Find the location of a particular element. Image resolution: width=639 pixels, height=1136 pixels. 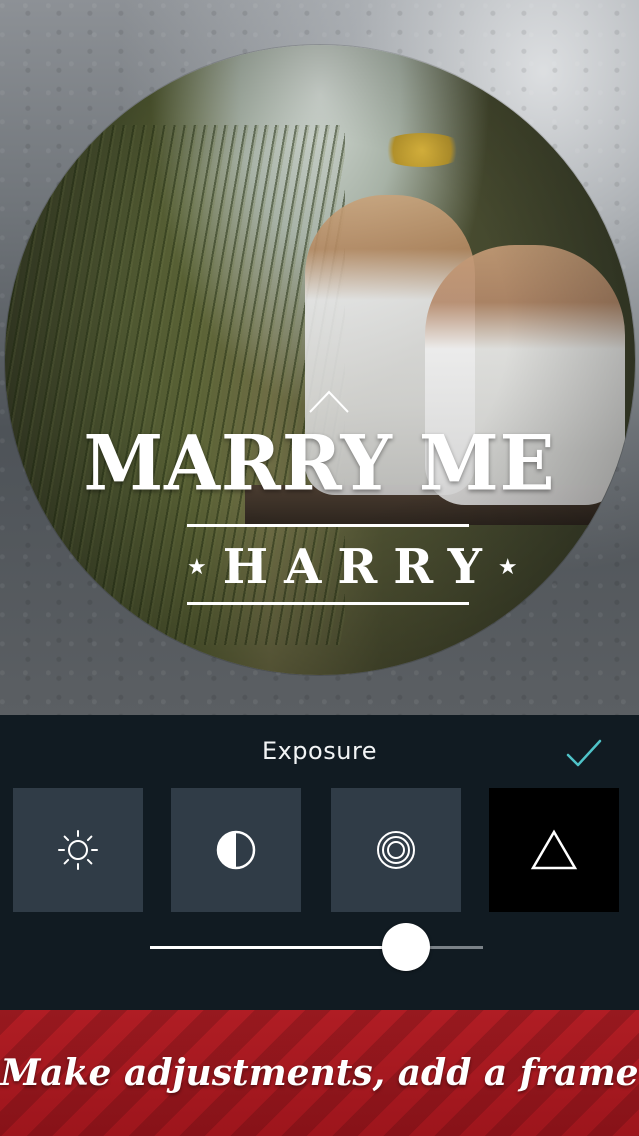

slider-thumb is located at coordinates (406, 947).